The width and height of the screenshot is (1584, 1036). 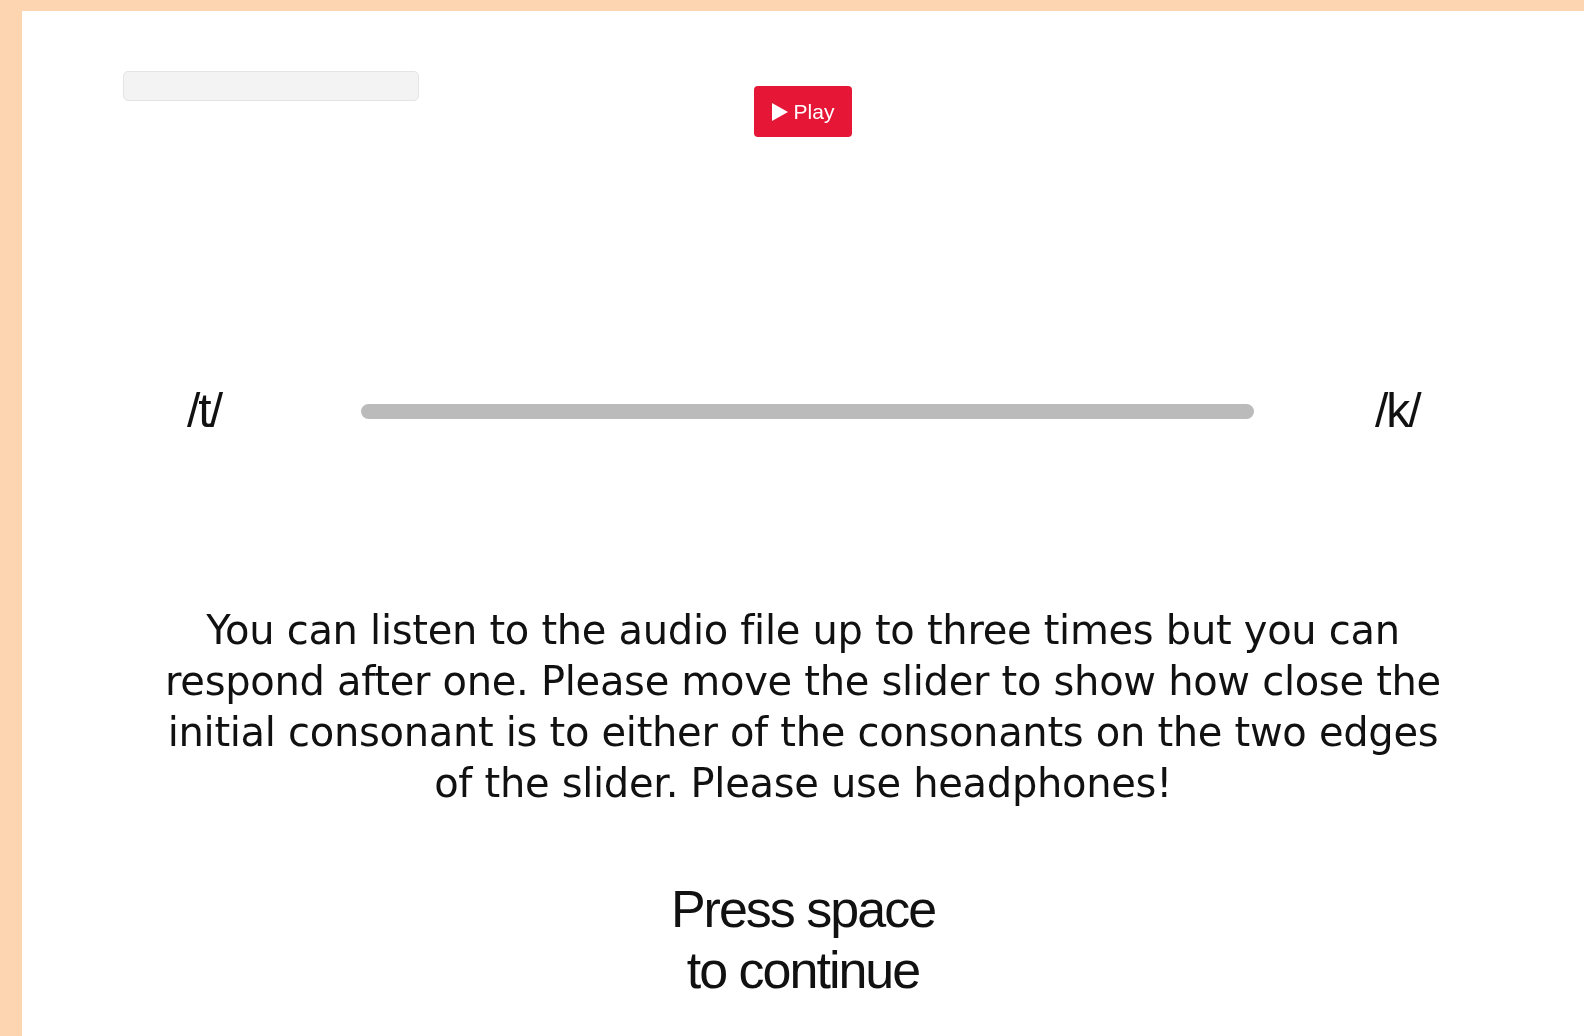 I want to click on right-label: /k/, so click(x=1397, y=410).